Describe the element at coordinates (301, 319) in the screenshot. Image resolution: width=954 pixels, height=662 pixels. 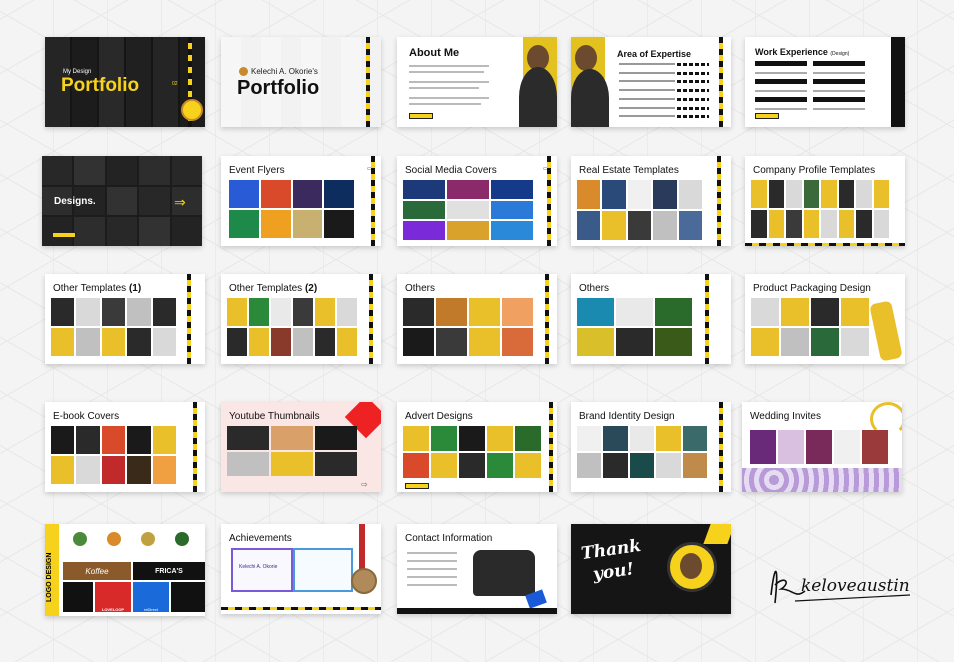
I see `slide-other-templates-2: Other Templates (2)` at that location.